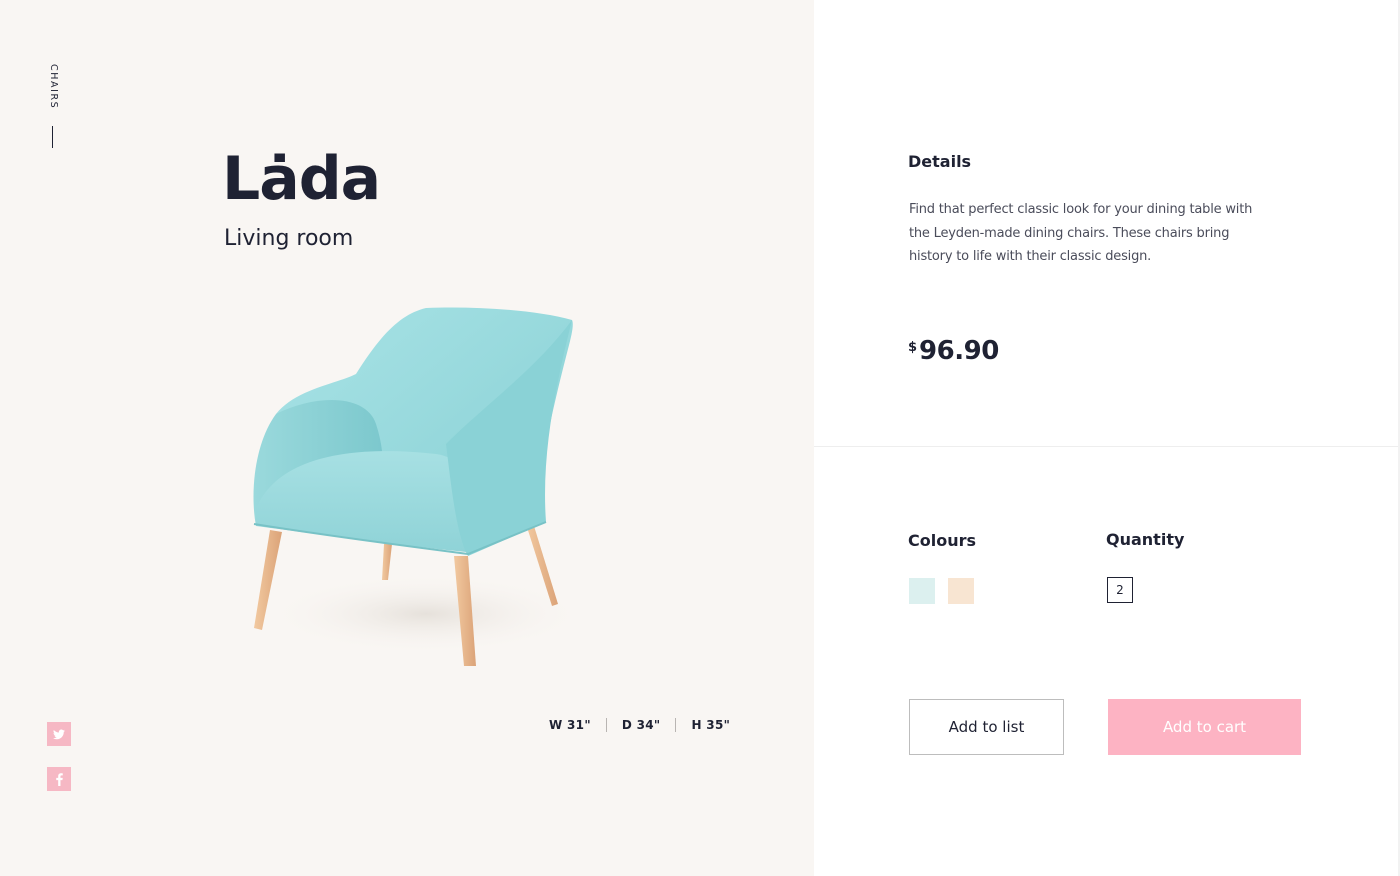 This screenshot has height=876, width=1400. I want to click on twitter-link, so click(59, 734).